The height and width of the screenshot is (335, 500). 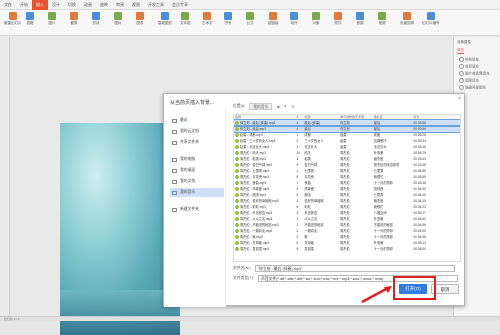 What do you see at coordinates (88, 5) in the screenshot?
I see `menu-item-5: 动画` at bounding box center [88, 5].